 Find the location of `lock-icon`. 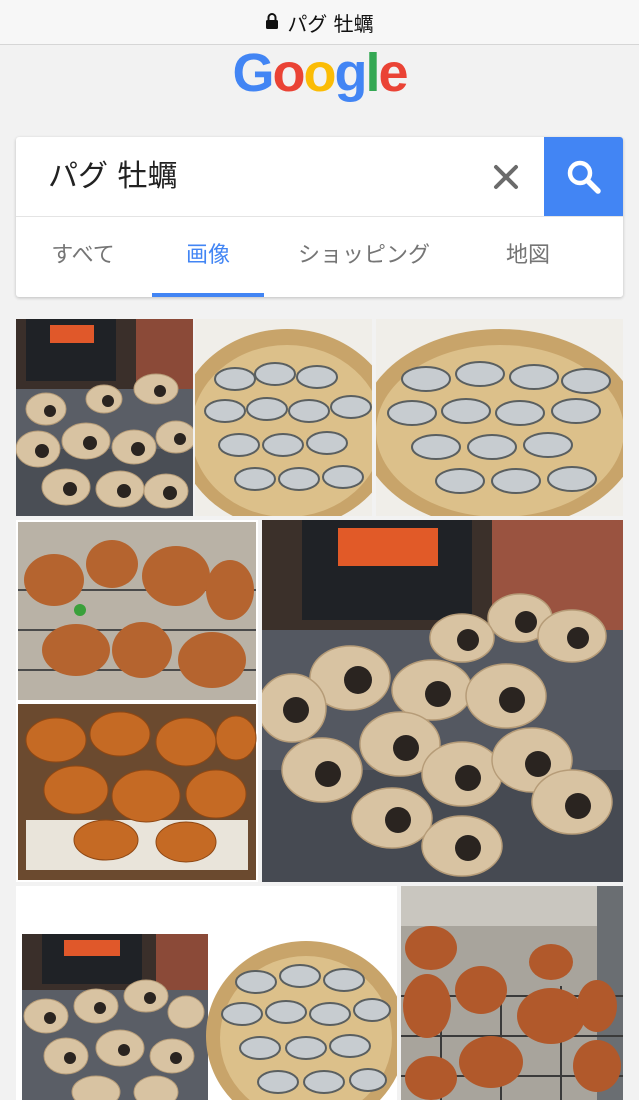

lock-icon is located at coordinates (272, 21).